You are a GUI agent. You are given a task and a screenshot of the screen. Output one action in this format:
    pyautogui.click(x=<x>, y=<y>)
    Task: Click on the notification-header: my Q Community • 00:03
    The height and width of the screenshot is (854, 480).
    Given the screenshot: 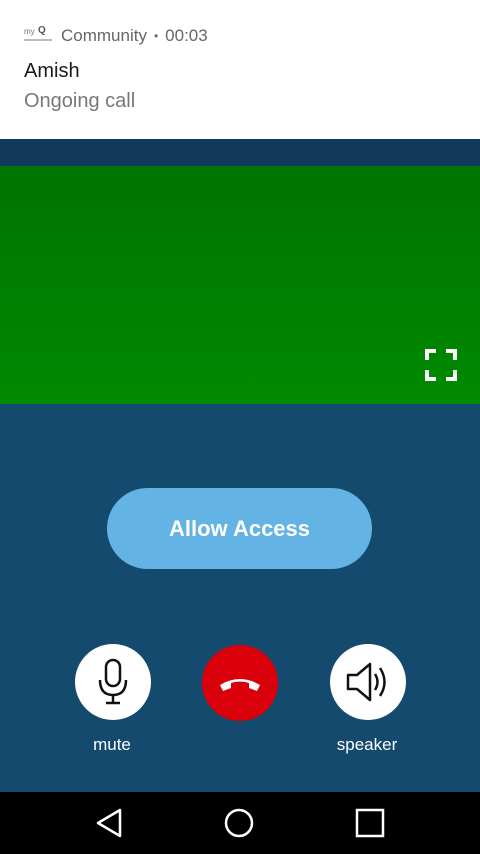 What is the action you would take?
    pyautogui.click(x=116, y=35)
    